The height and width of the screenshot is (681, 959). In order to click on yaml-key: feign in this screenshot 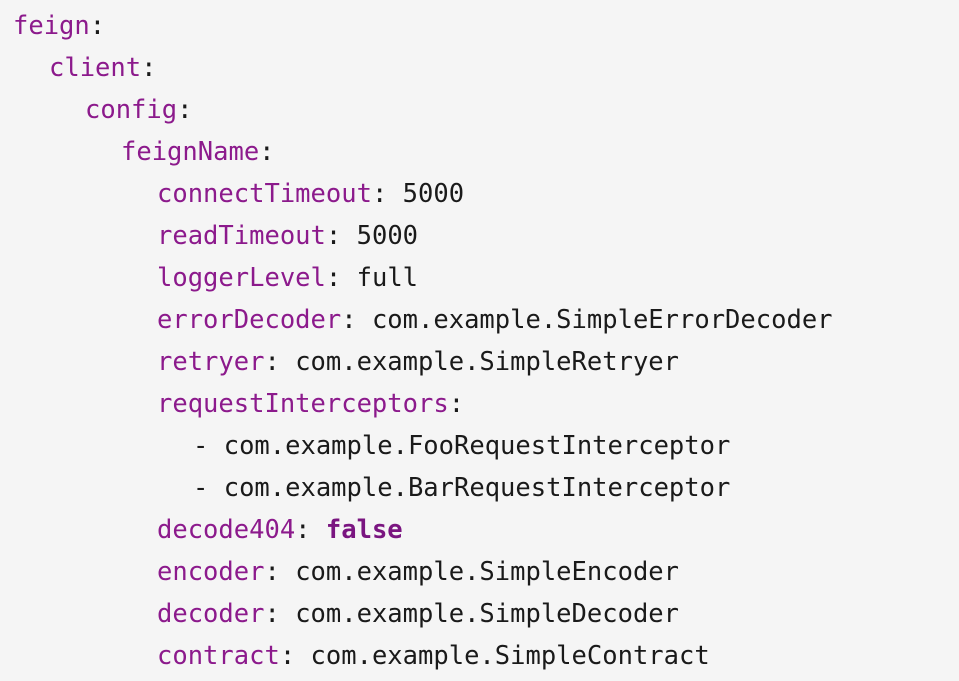, I will do `click(51, 26)`.